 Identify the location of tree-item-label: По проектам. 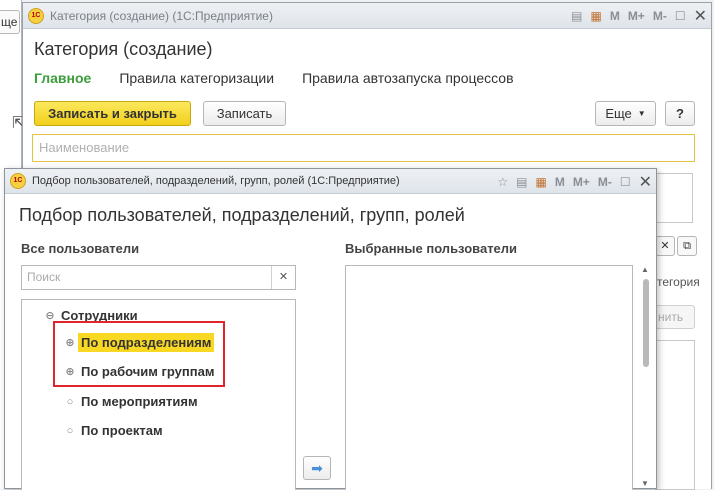
(122, 430).